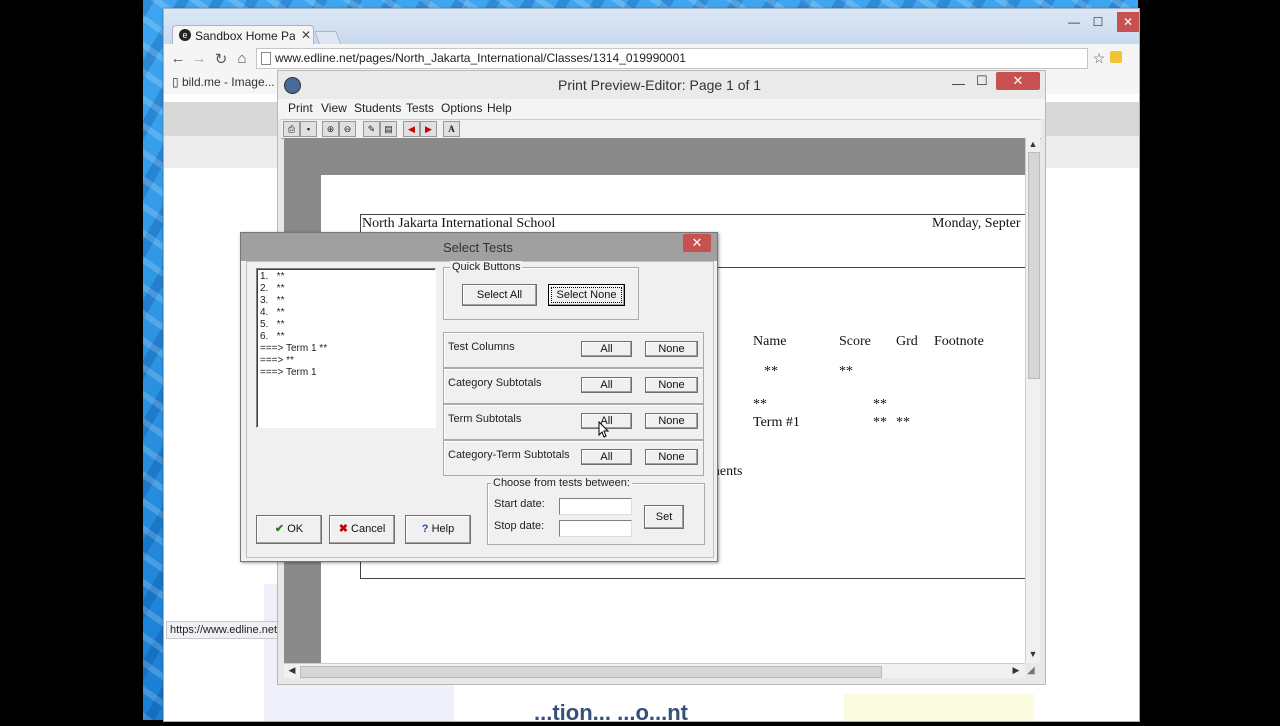  I want to click on tab-close-icon: ✕, so click(306, 35).